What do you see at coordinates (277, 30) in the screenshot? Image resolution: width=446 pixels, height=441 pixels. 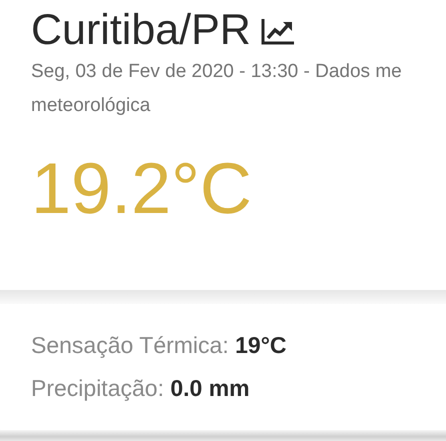 I see `chart-icon` at bounding box center [277, 30].